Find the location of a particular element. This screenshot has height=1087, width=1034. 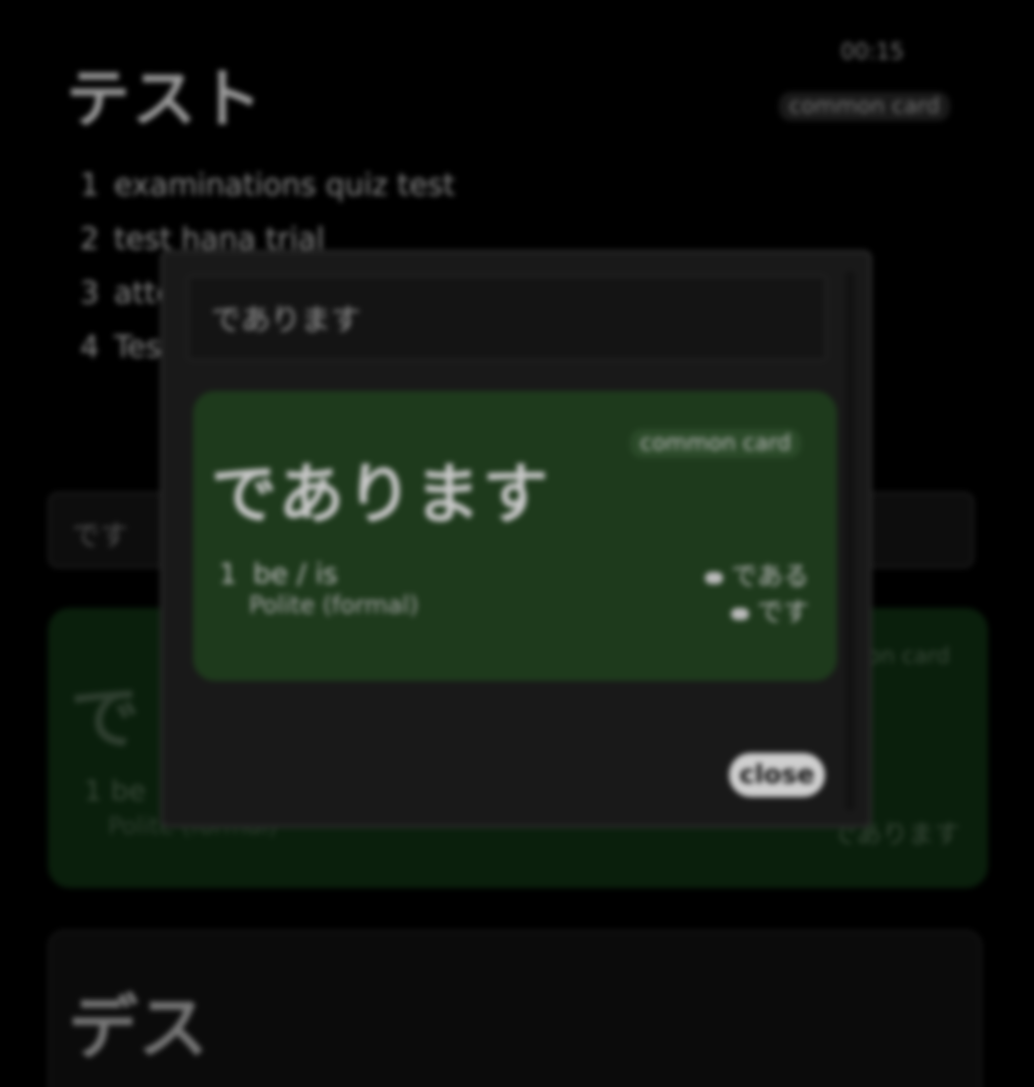

result-card-item: 1 be is located at coordinates (115, 790).